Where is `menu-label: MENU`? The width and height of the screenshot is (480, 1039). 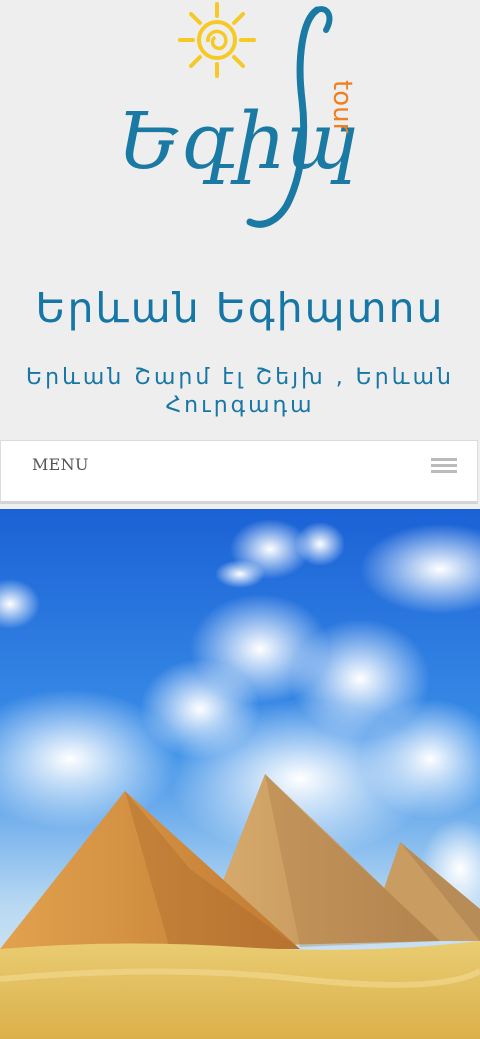
menu-label: MENU is located at coordinates (60, 464).